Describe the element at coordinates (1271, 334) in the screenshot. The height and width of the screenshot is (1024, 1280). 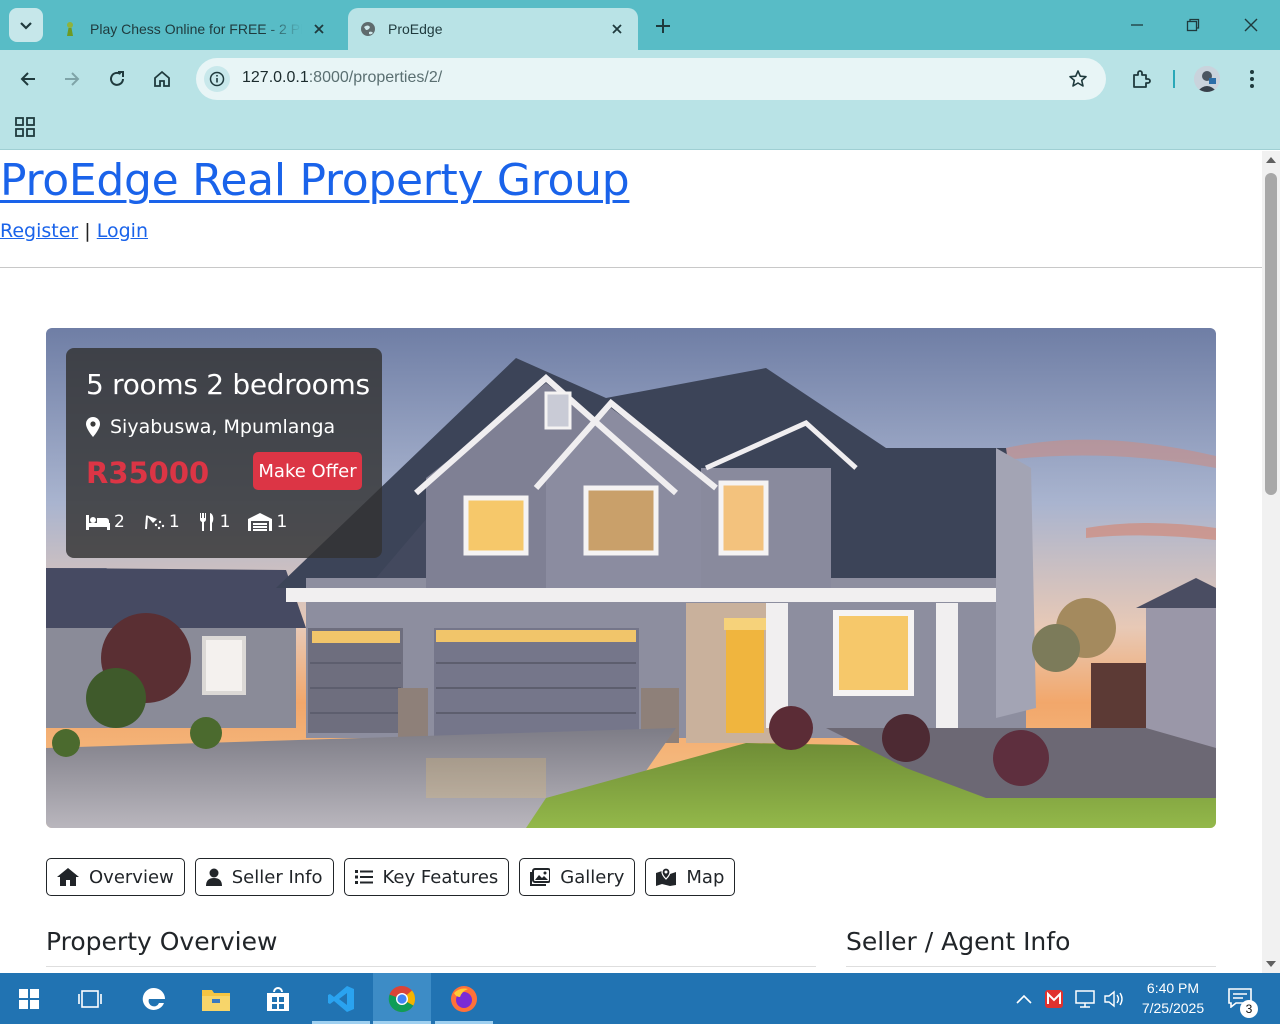
I see `scrollbar-thumb` at that location.